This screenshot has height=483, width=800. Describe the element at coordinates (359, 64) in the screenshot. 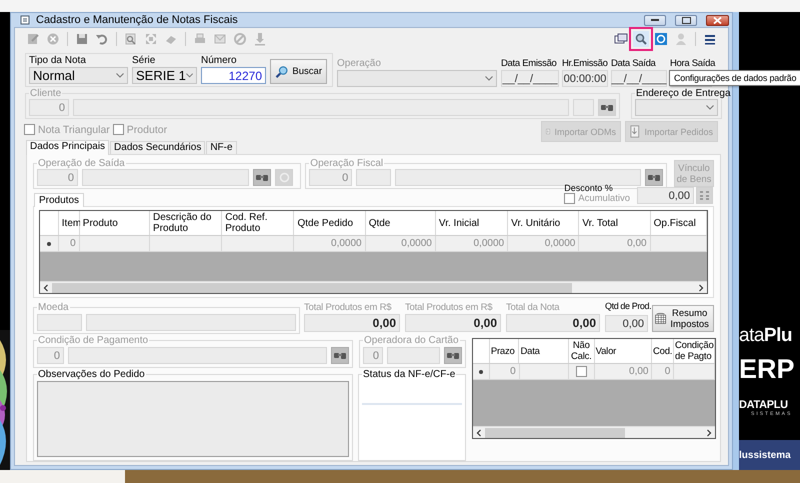

I see `field-label: Operação` at that location.